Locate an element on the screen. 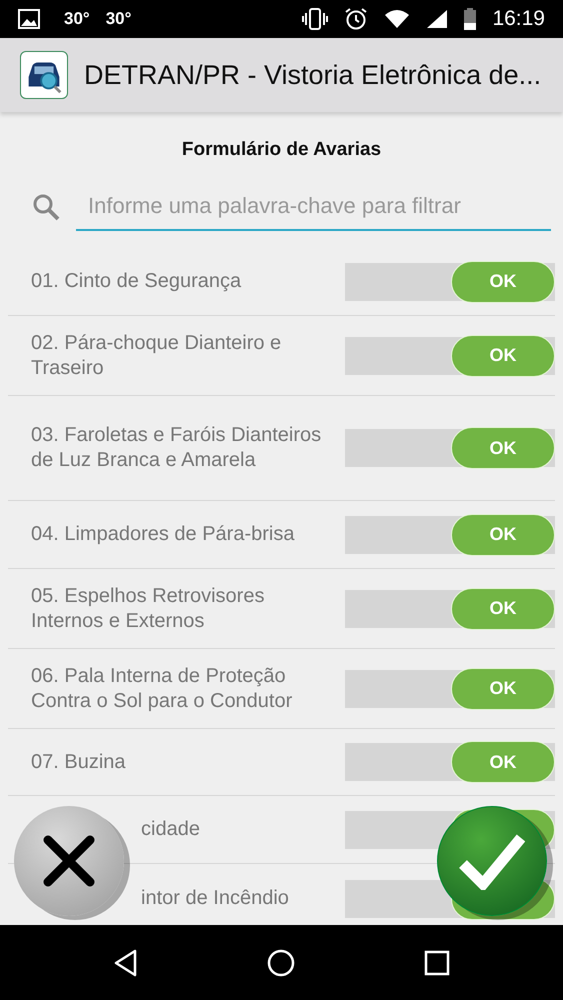 This screenshot has width=563, height=1000. item-label: 02. Pára-choque Dianteiro e Traseiro is located at coordinates (156, 355).